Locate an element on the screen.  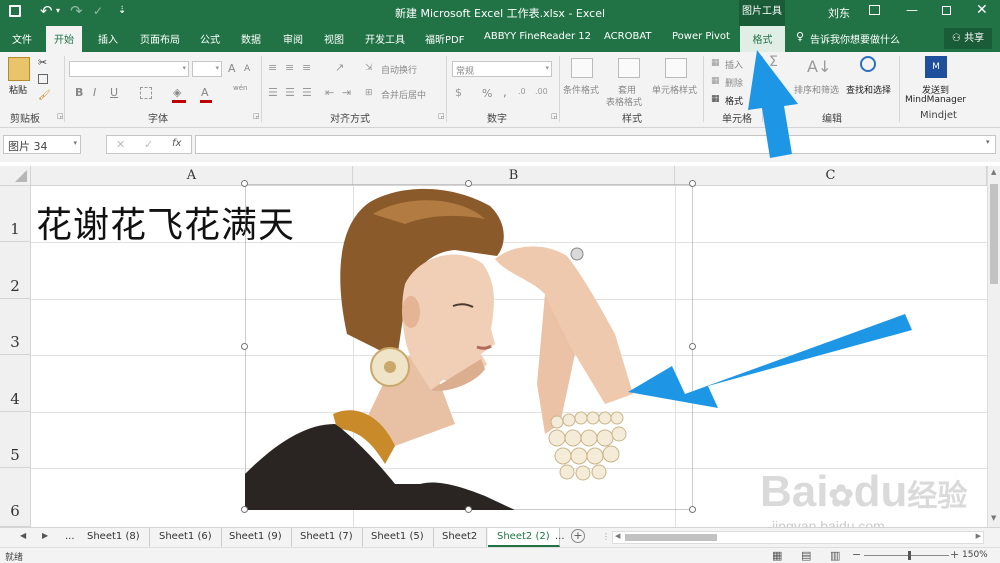
zoom-slider-thumb is located at coordinates (909, 555).